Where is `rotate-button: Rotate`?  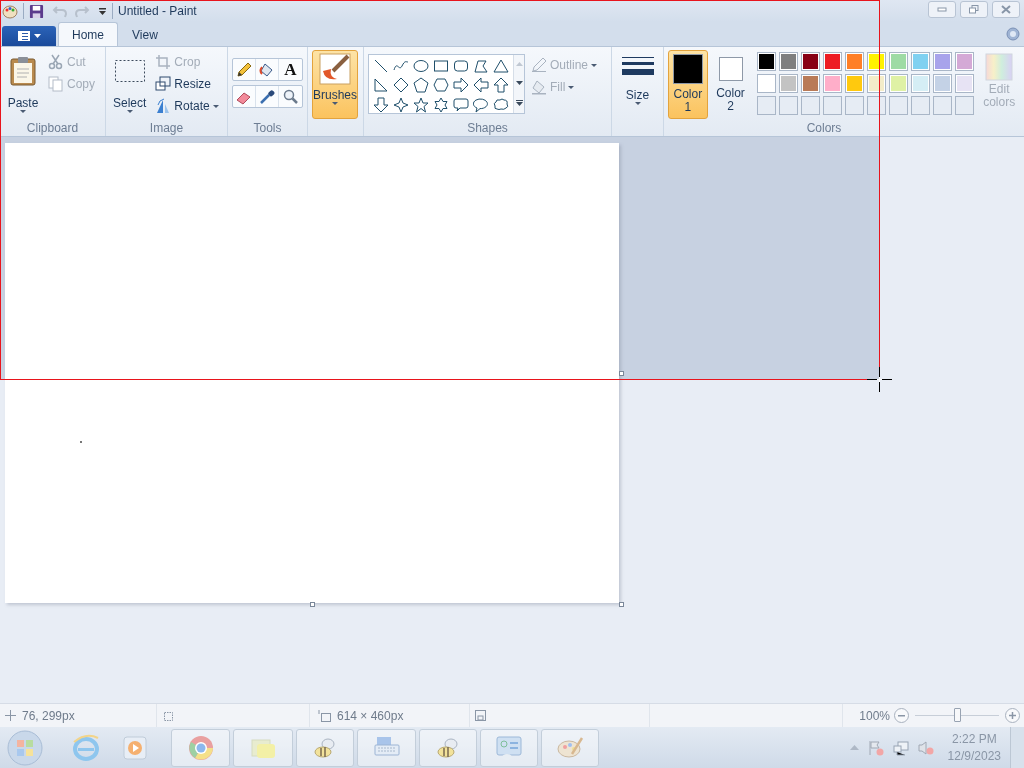
rotate-button: Rotate is located at coordinates (187, 106).